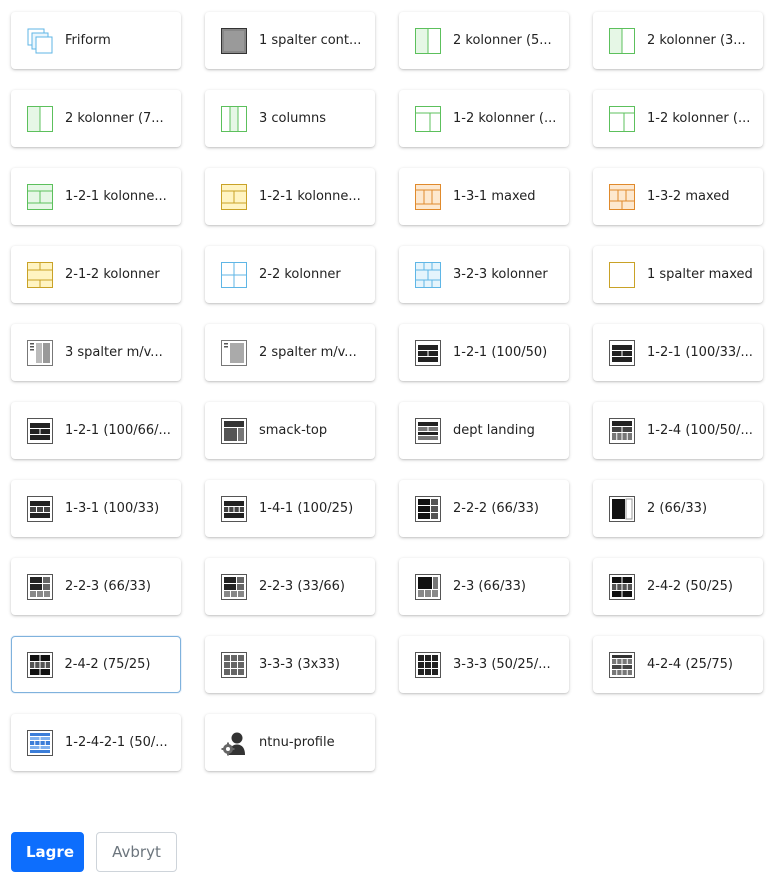 The width and height of the screenshot is (769, 896). Describe the element at coordinates (40, 352) in the screenshot. I see `three-columns-sidebar-icon` at that location.